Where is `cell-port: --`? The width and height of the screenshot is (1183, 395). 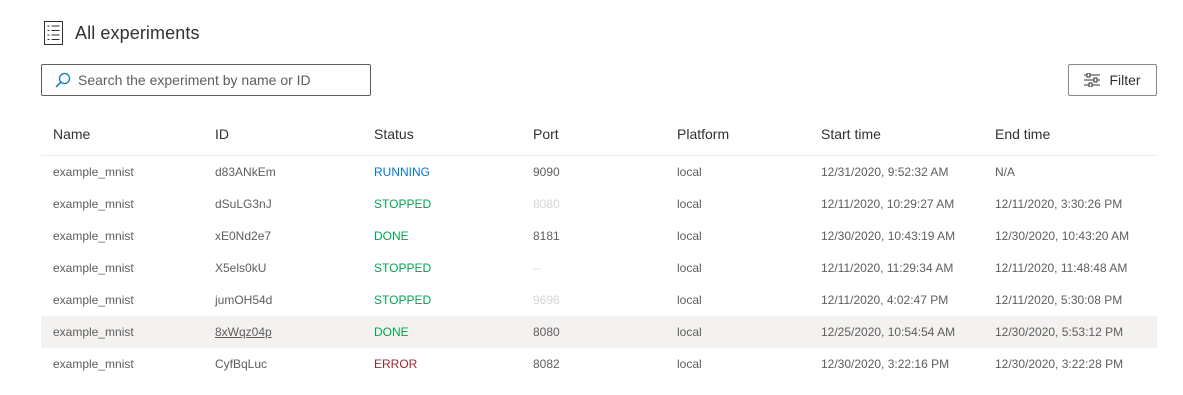 cell-port: -- is located at coordinates (537, 268).